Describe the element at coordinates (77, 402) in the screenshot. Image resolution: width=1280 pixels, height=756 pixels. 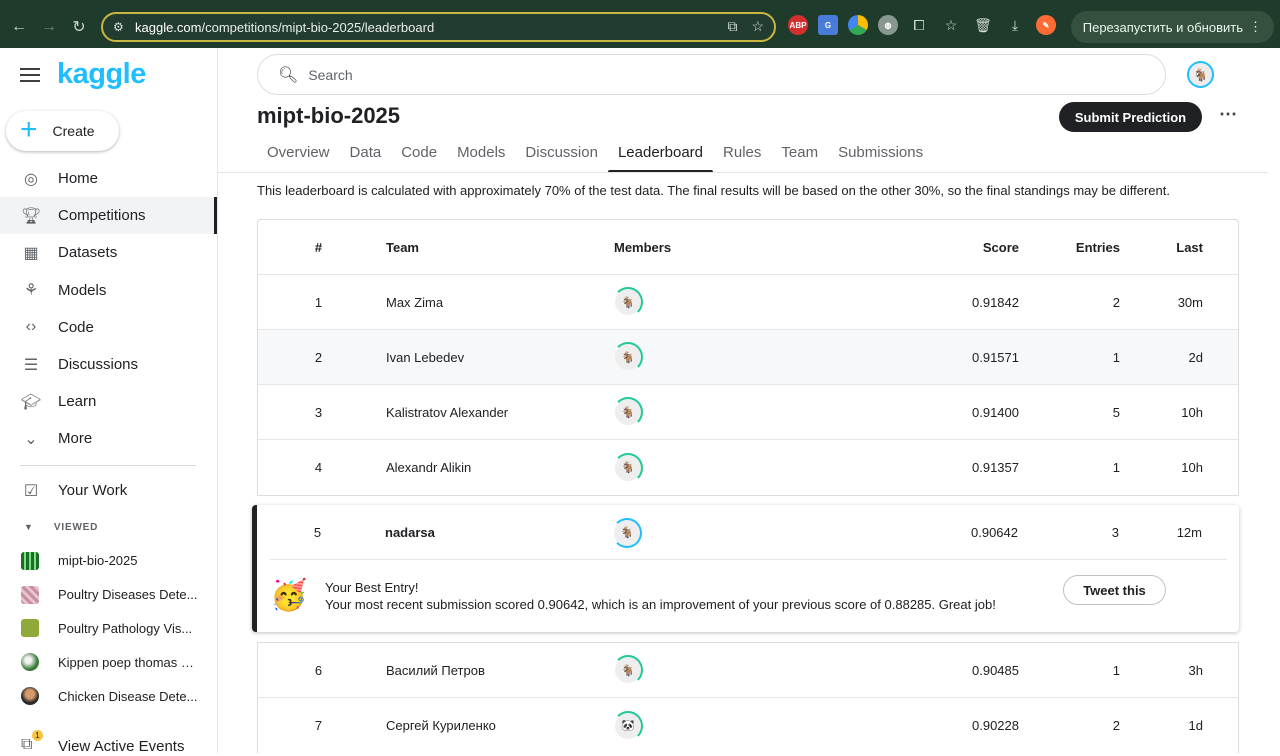
I see `sidebar-item-label: Learn` at that location.